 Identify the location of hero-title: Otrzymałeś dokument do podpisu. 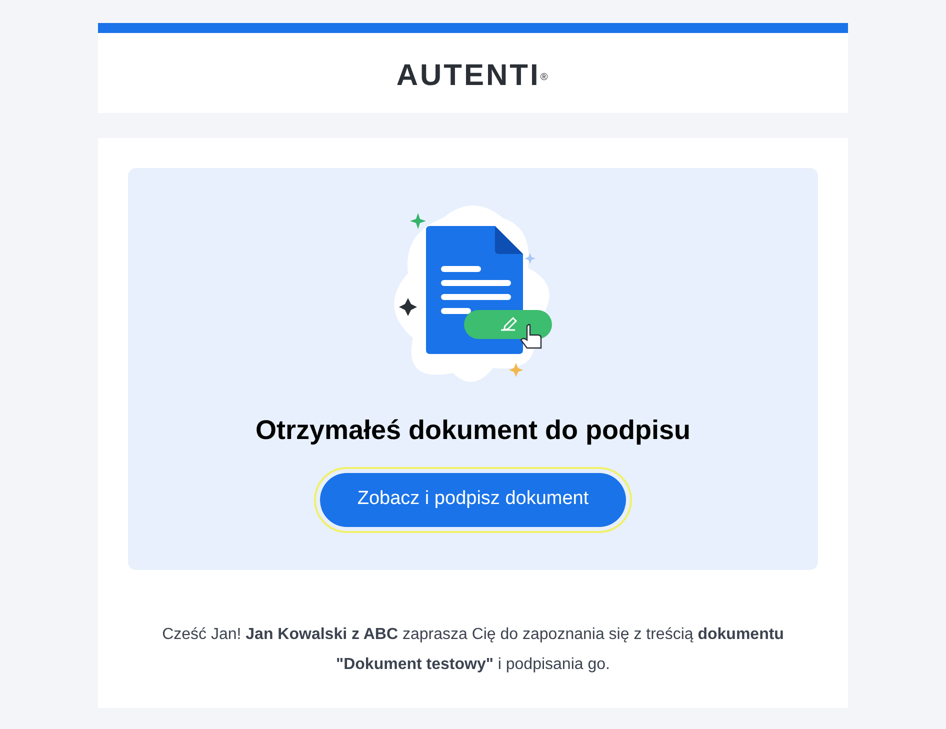
(473, 430).